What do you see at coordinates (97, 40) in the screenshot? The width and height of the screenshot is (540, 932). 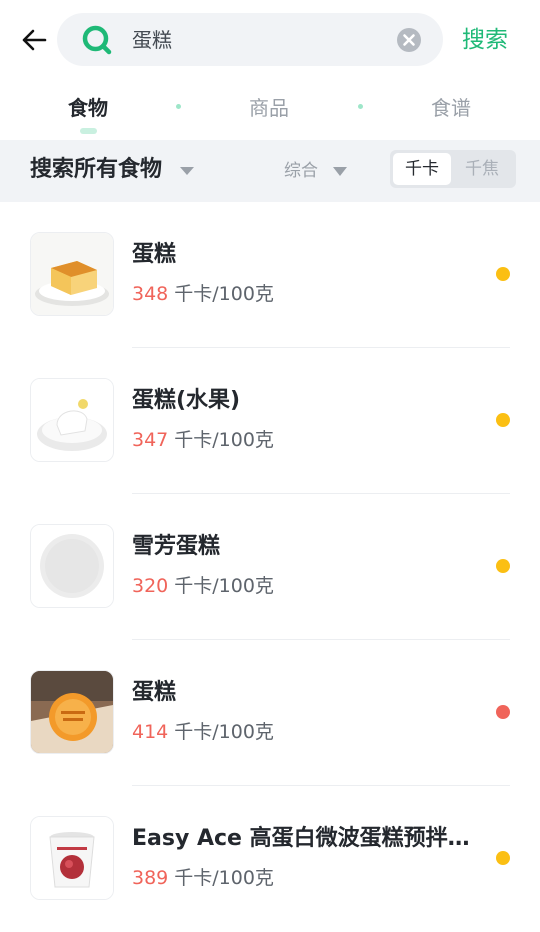 I see `search-icon` at bounding box center [97, 40].